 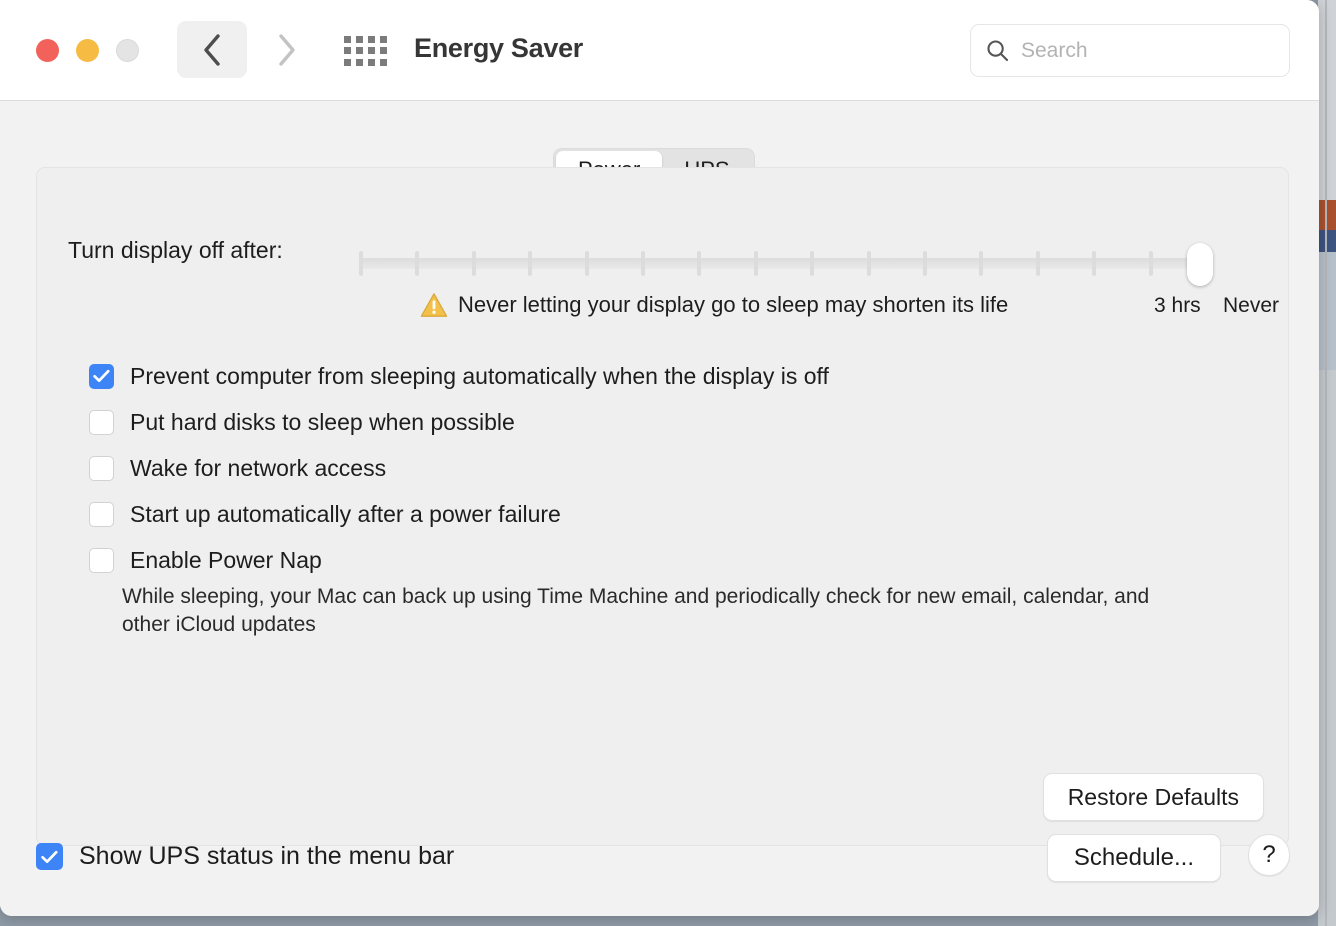 What do you see at coordinates (258, 467) in the screenshot?
I see `power-option-label: Wake for network access` at bounding box center [258, 467].